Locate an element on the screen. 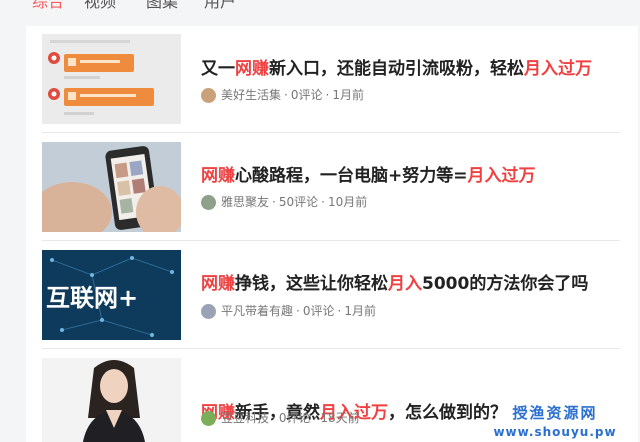 The width and height of the screenshot is (640, 442). title-text: 5000的方法你会了吗 is located at coordinates (505, 284).